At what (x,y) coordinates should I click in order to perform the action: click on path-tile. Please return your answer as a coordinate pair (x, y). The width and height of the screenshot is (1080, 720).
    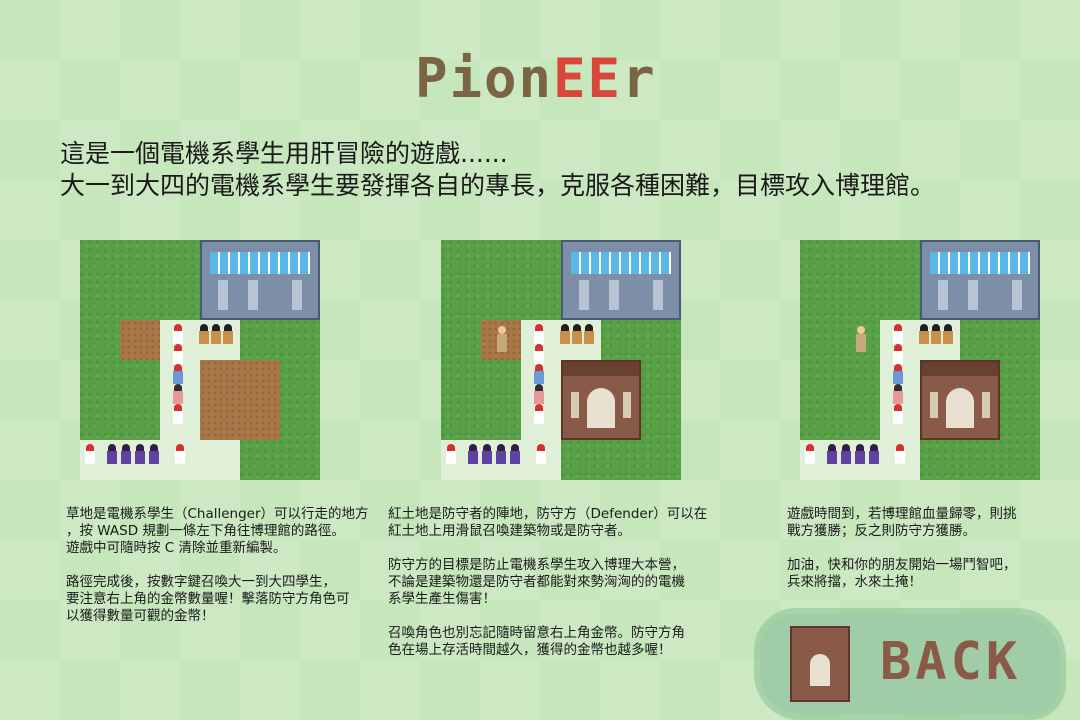
    Looking at the image, I should click on (160, 460).